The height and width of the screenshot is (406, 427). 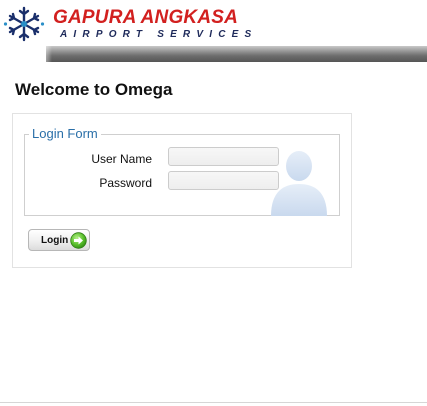 What do you see at coordinates (213, 54) in the screenshot?
I see `header-divider-bar` at bounding box center [213, 54].